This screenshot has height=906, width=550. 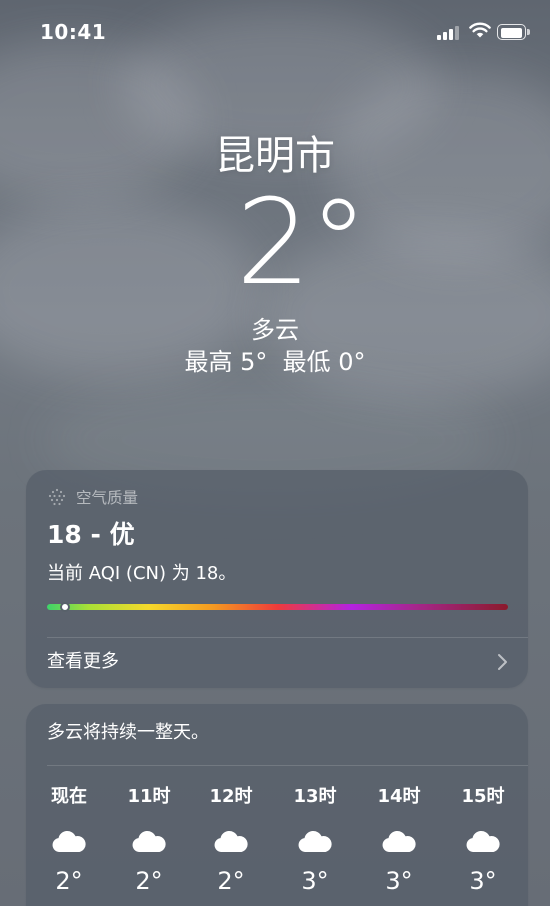 I want to click on air-quality-icon, so click(x=57, y=497).